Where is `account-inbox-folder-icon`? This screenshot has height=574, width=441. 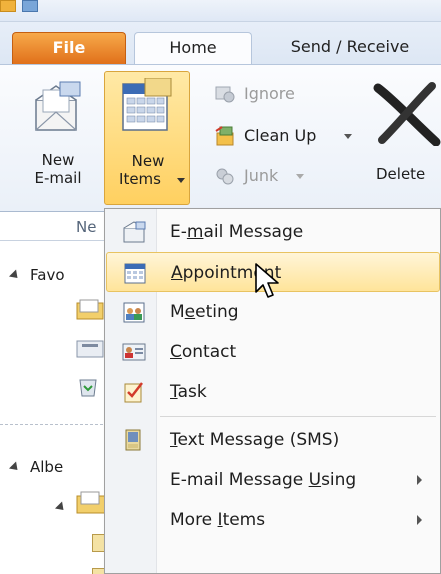
account-inbox-folder-icon is located at coordinates (91, 502).